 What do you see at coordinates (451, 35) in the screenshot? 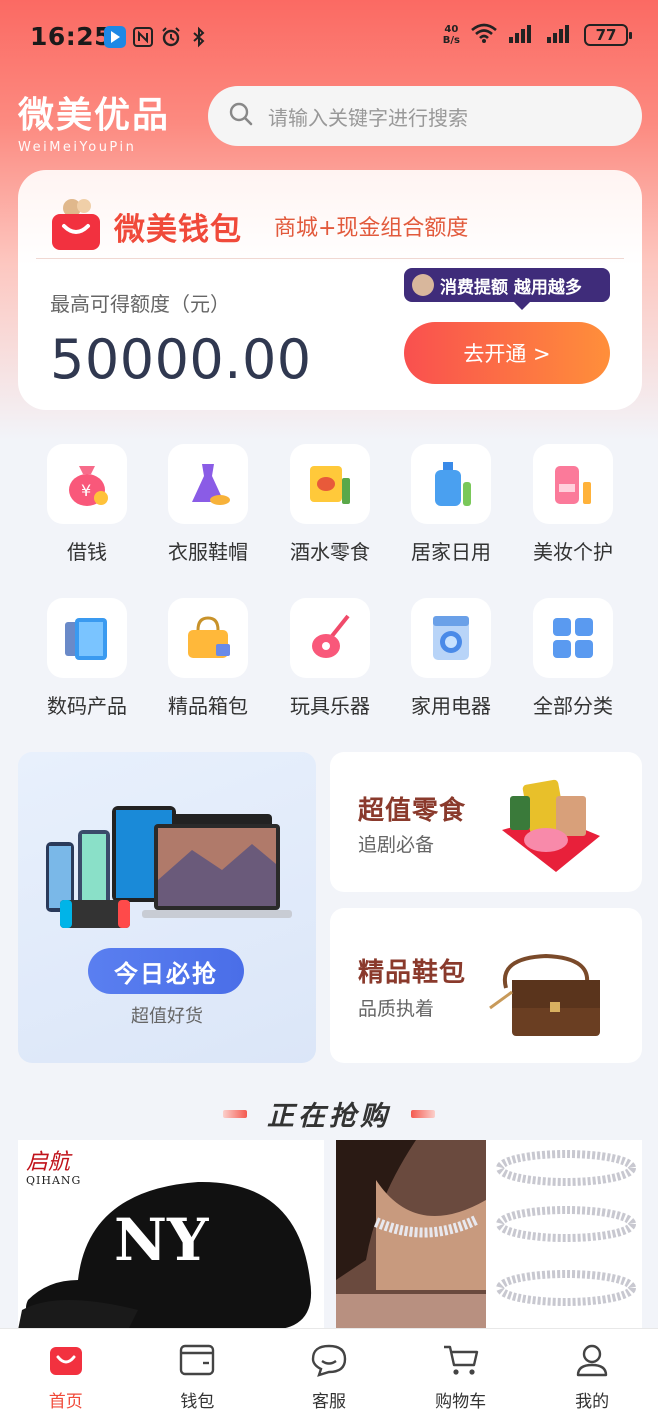
I see `net-speed: 40 B/s` at bounding box center [451, 35].